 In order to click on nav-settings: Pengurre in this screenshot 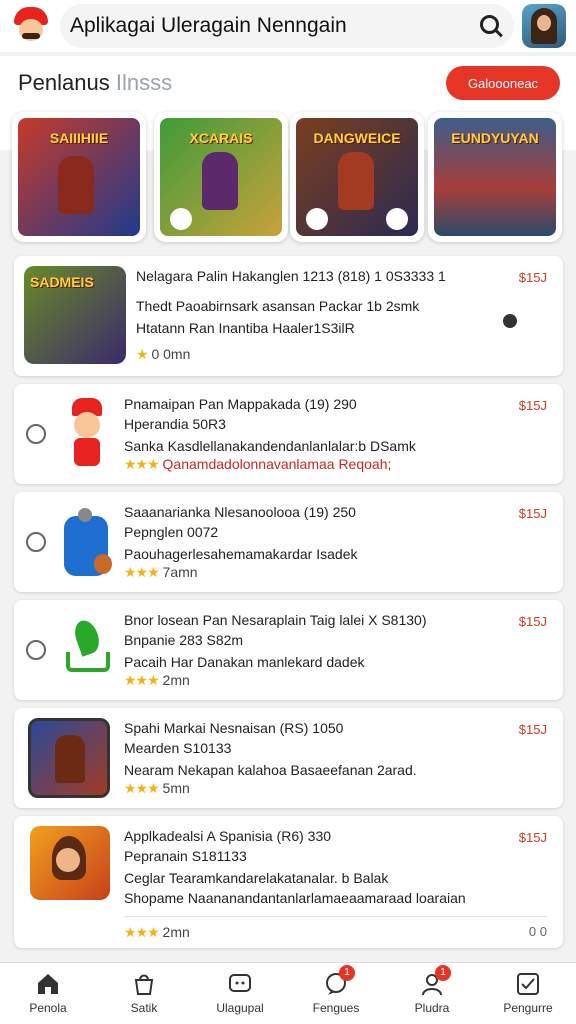, I will do `click(528, 993)`.